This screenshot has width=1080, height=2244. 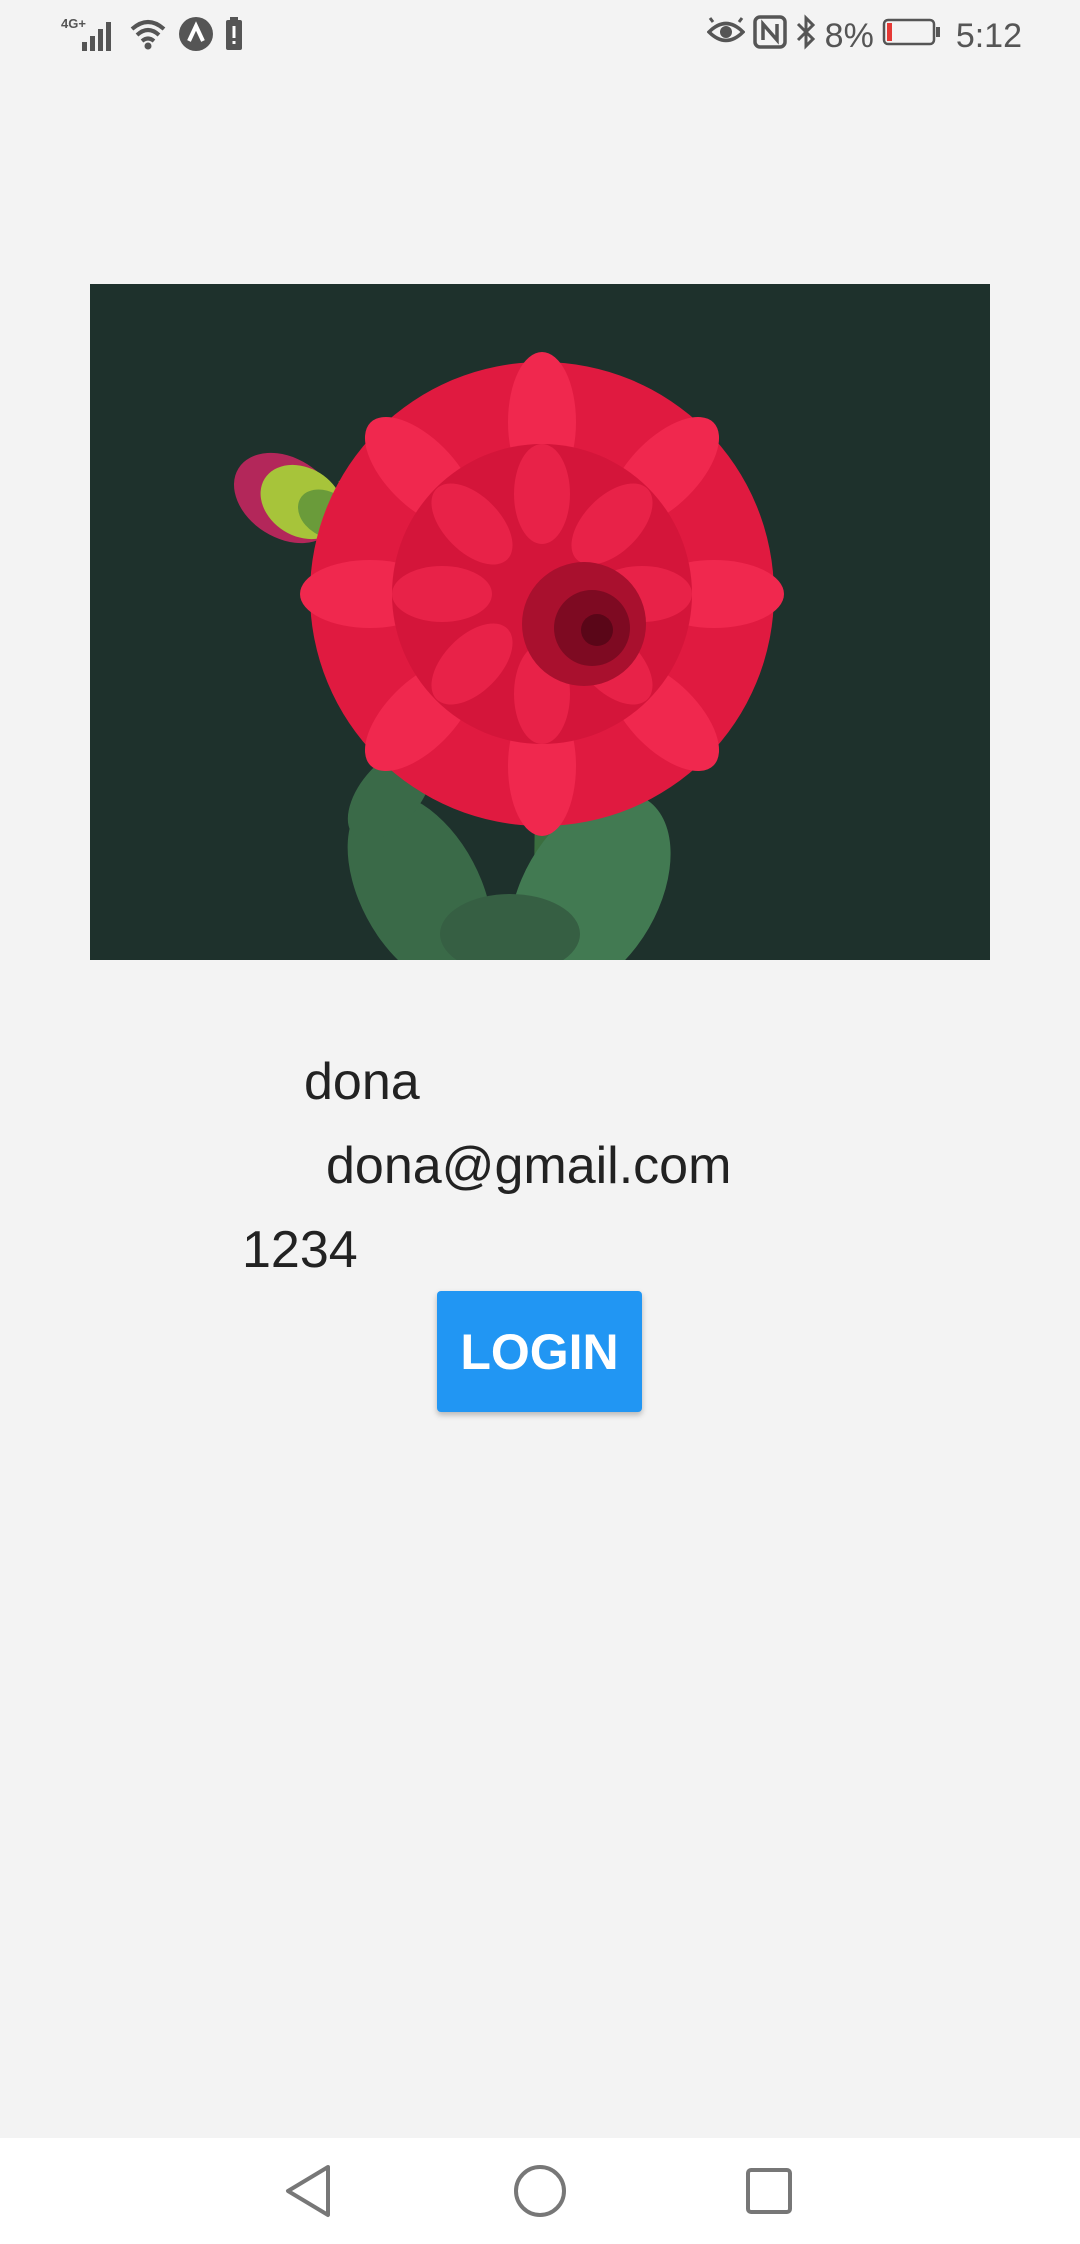 I want to click on battery-percent: 8%, so click(x=849, y=35).